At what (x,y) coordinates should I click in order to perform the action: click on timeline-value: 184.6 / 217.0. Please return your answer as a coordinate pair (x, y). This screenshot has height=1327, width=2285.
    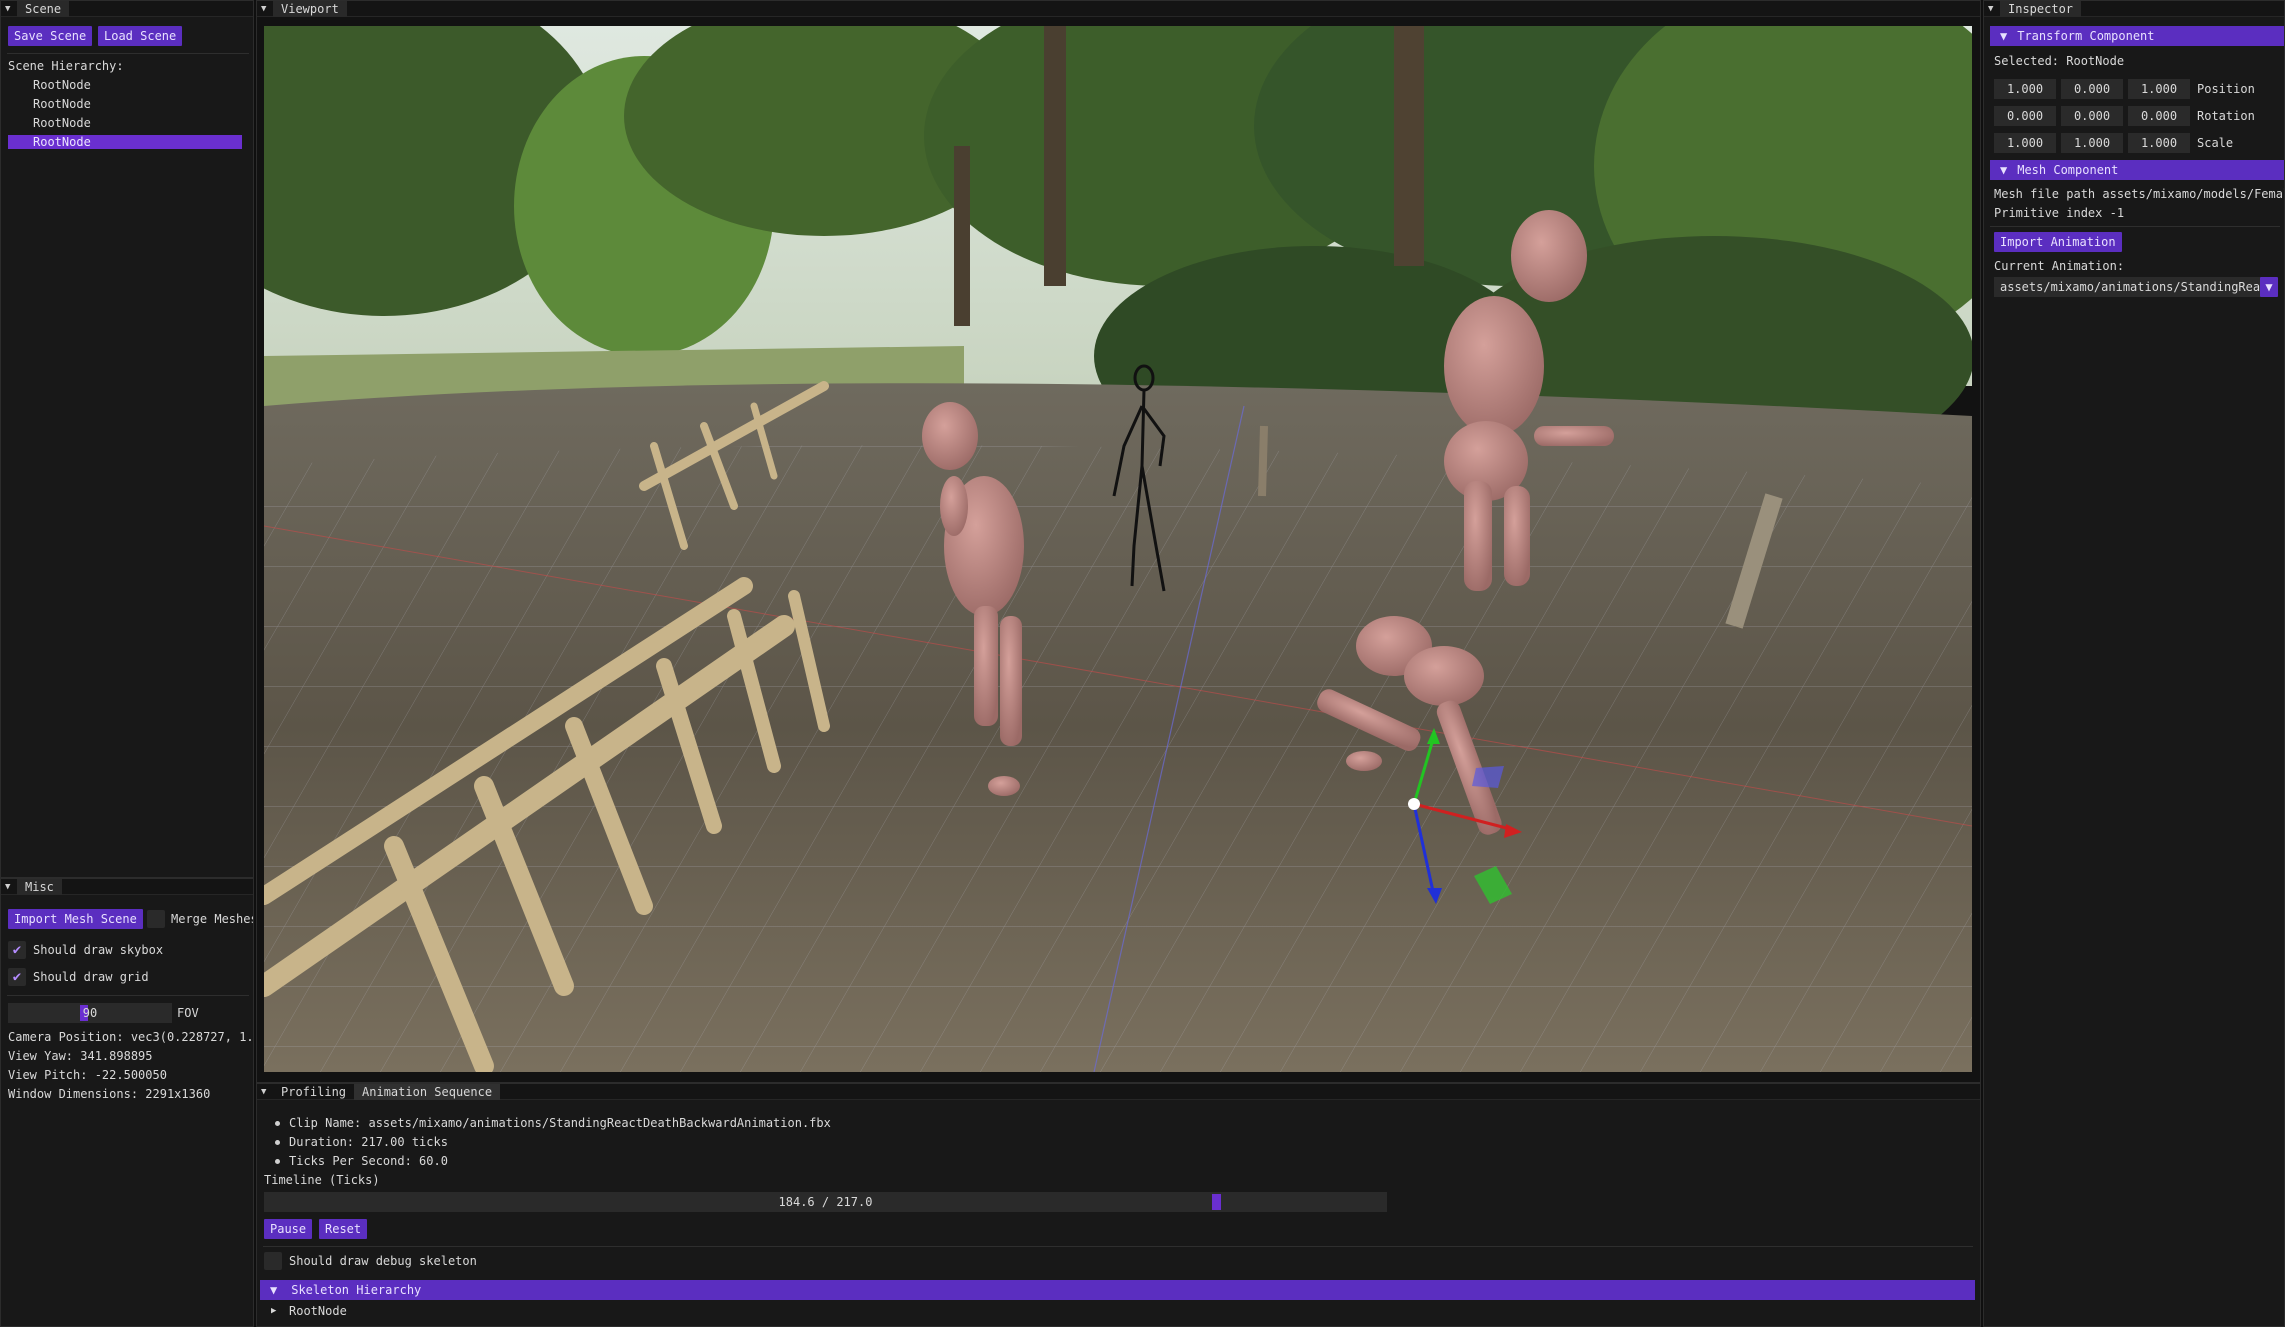
    Looking at the image, I should click on (825, 1202).